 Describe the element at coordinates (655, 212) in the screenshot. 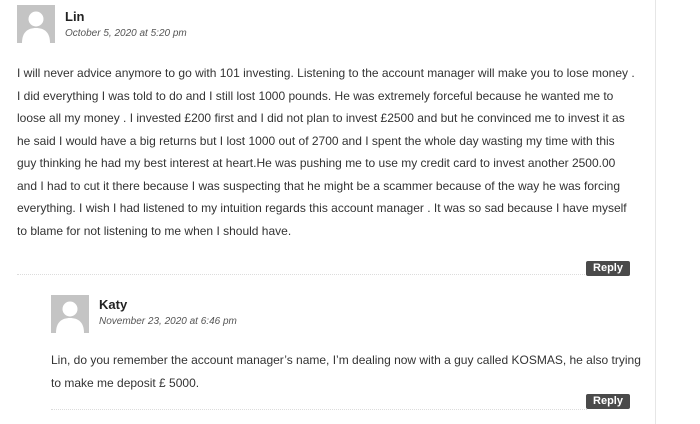

I see `content-border` at that location.